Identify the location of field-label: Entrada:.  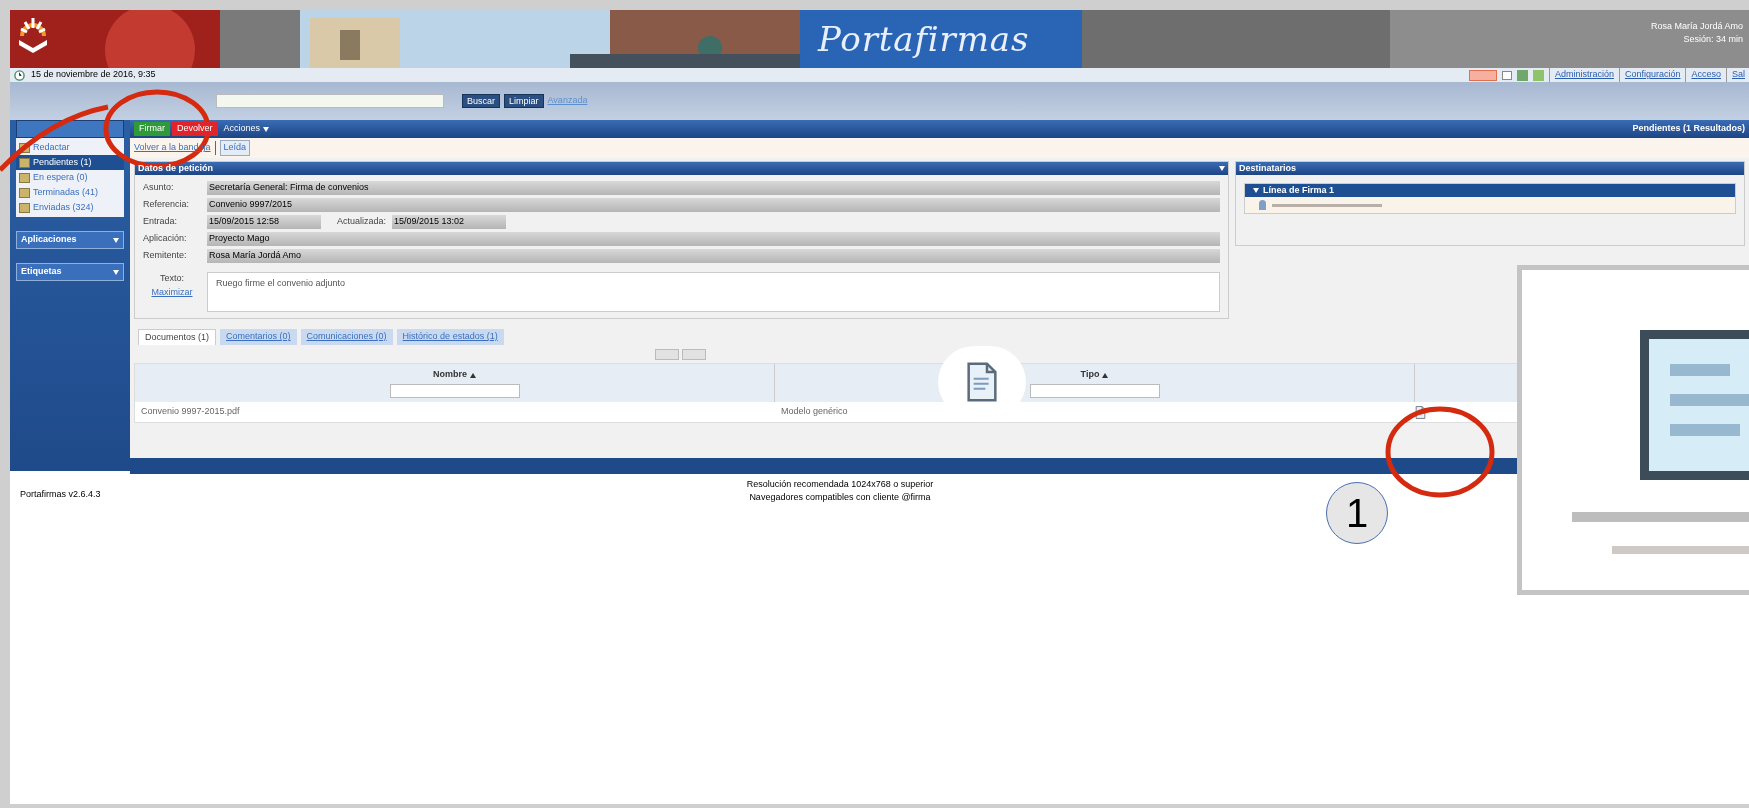
(161, 222).